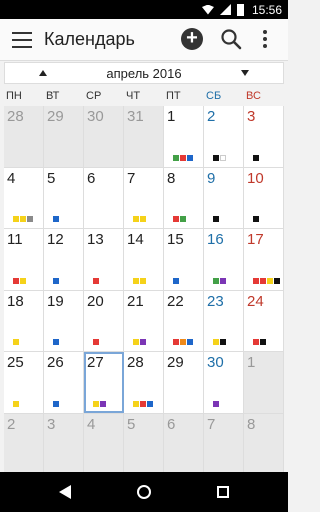  I want to click on day-number: 15, so click(175, 240).